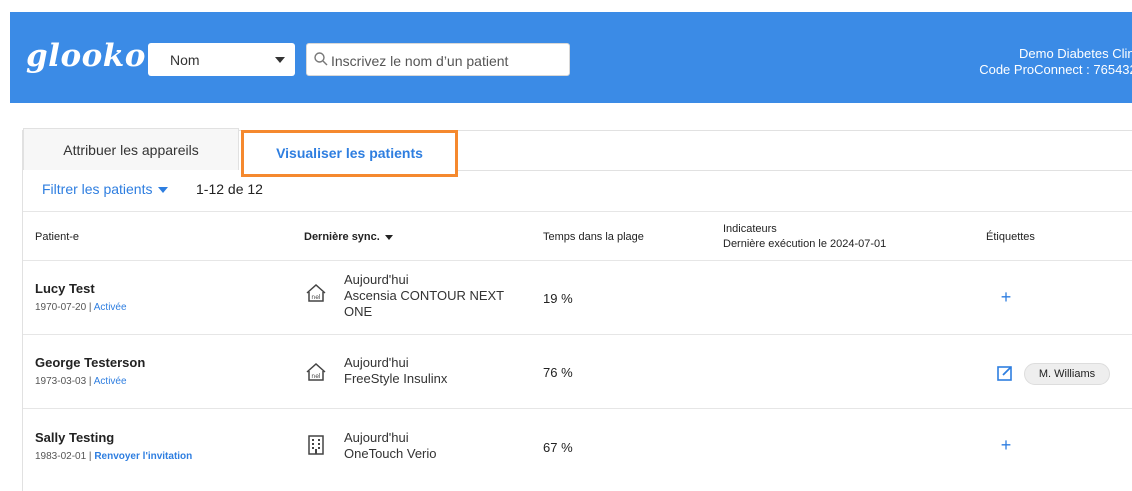 This screenshot has width=1132, height=491. Describe the element at coordinates (566, 6) in the screenshot. I see `top-strip` at that location.